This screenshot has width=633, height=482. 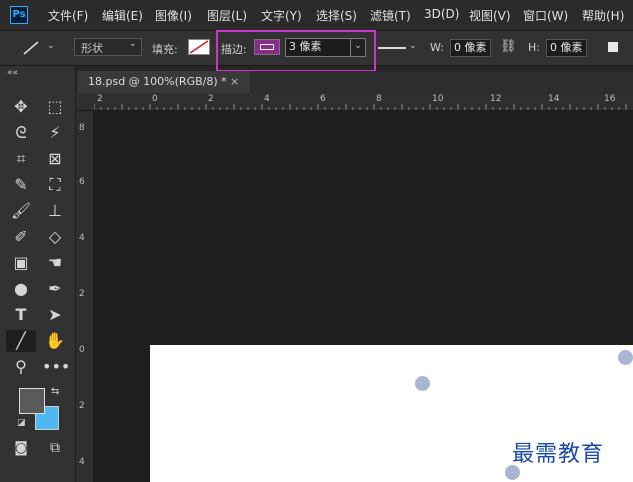 I want to click on menu-image: 图像(I), so click(x=173, y=15).